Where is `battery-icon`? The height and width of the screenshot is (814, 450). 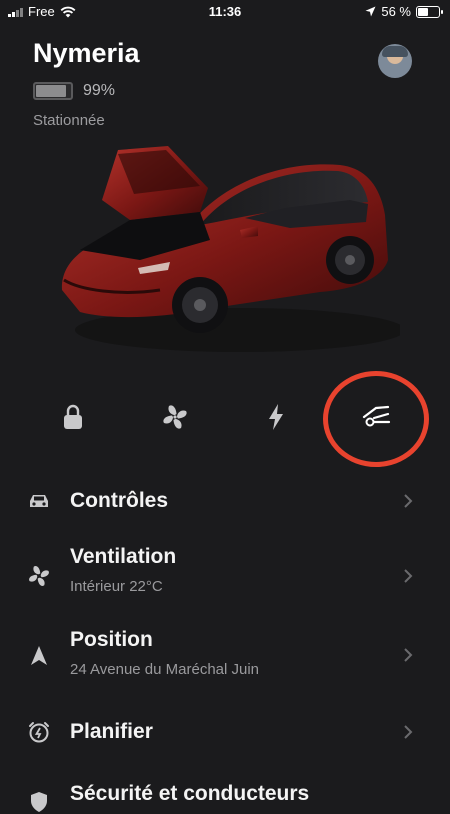
battery-icon is located at coordinates (429, 11).